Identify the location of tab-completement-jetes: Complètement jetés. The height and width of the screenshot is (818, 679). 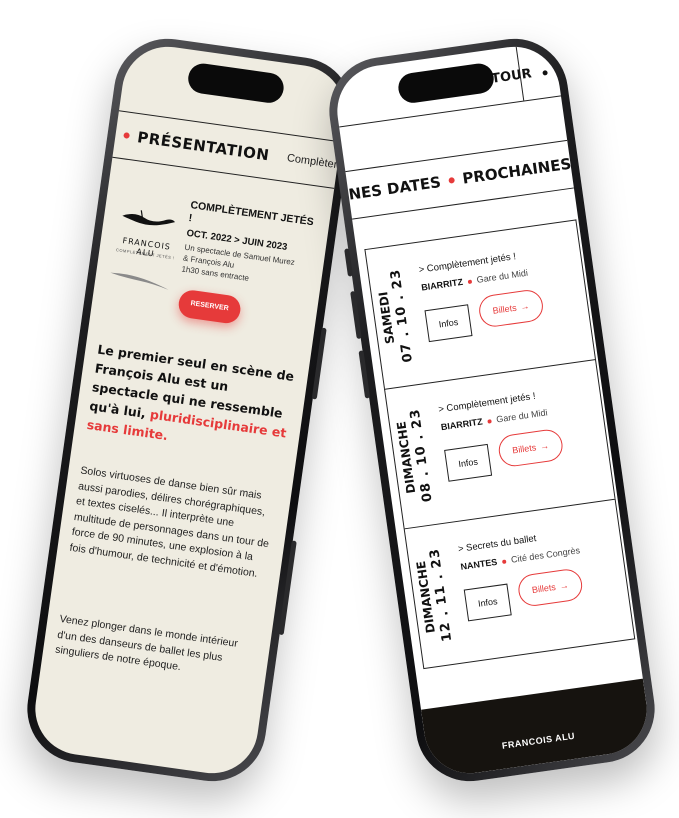
(313, 164).